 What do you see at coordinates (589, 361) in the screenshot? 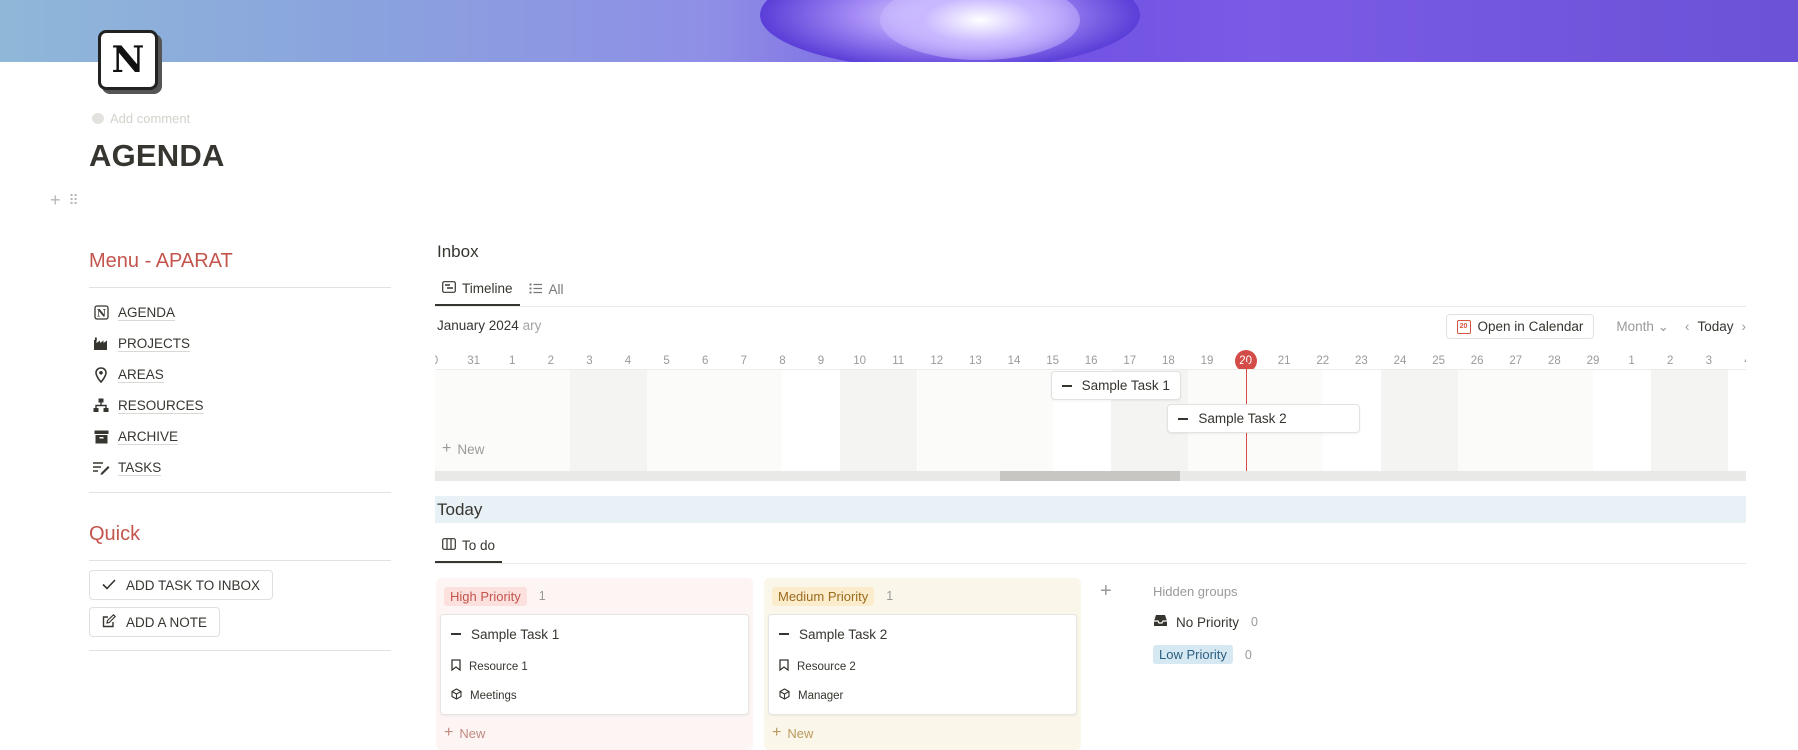
I see `timeline-day-label: 3` at bounding box center [589, 361].